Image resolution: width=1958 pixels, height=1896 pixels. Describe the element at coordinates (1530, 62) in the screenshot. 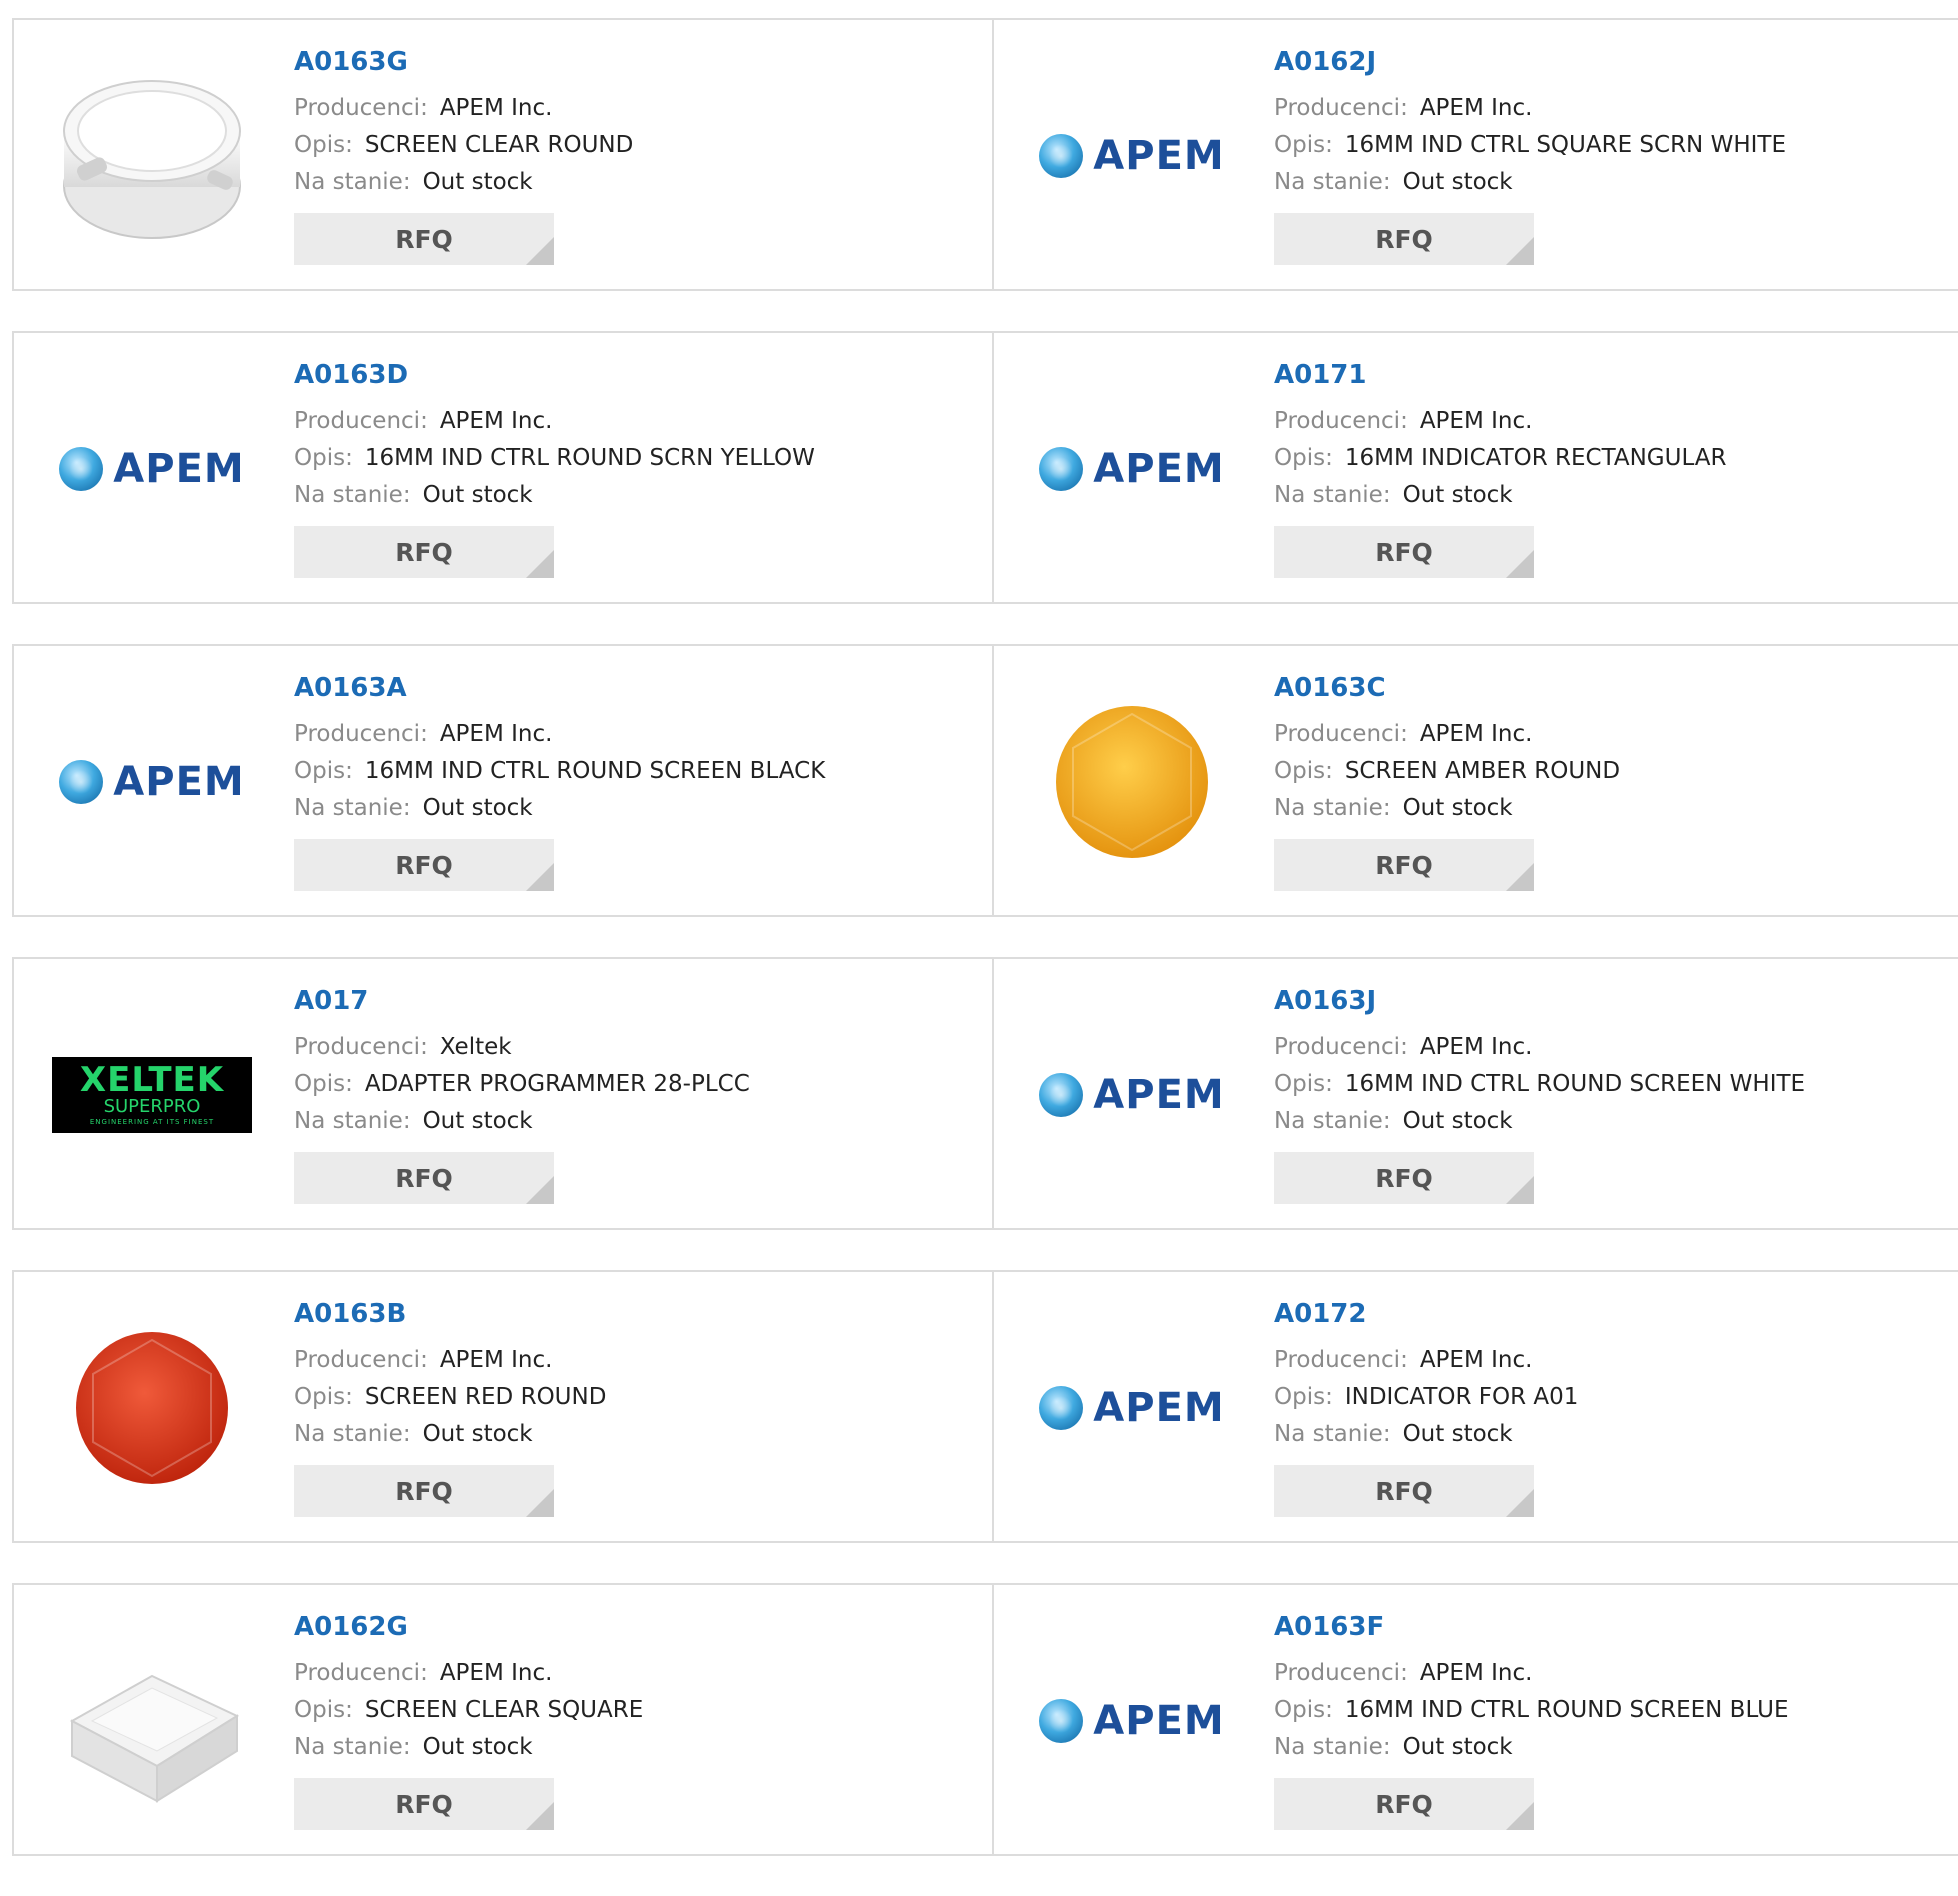

I see `part-number-link: A0162J` at that location.